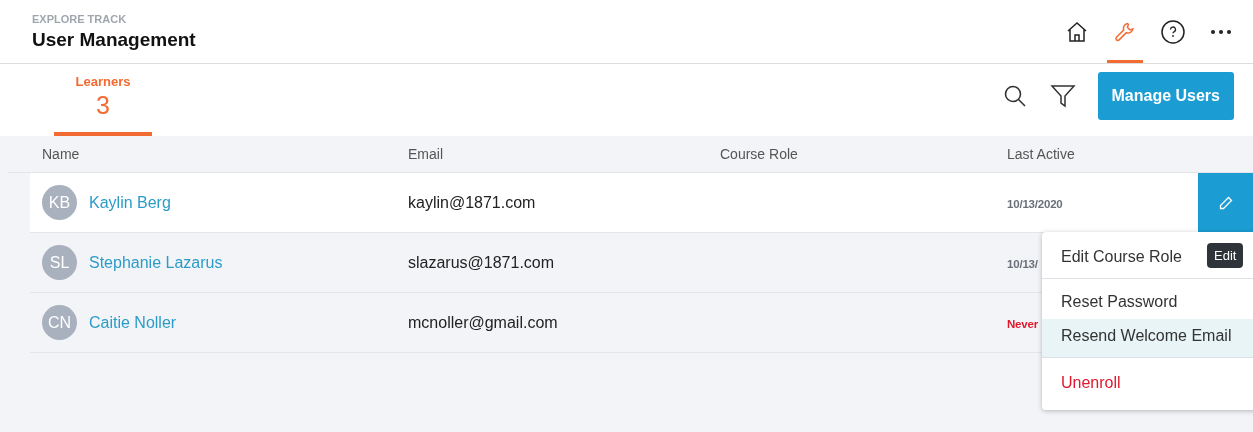 The height and width of the screenshot is (432, 1253). I want to click on last-active-text: 10/13/2020, so click(1035, 203).